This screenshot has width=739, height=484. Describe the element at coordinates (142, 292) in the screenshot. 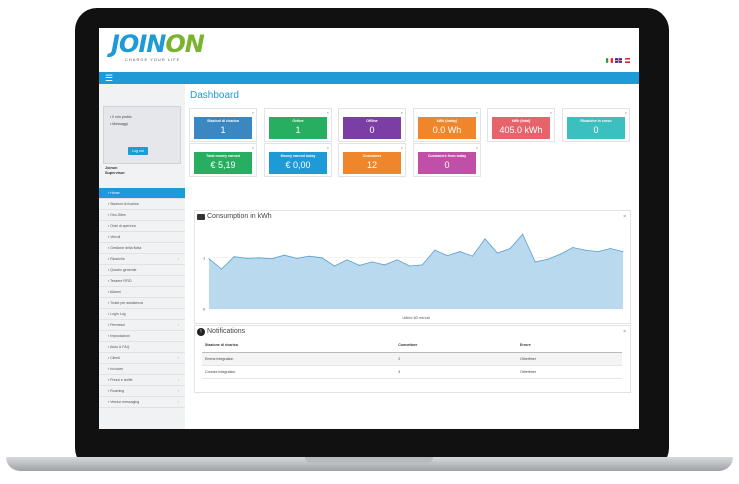

I see `sidebar-item: ▪ Allarmi` at that location.